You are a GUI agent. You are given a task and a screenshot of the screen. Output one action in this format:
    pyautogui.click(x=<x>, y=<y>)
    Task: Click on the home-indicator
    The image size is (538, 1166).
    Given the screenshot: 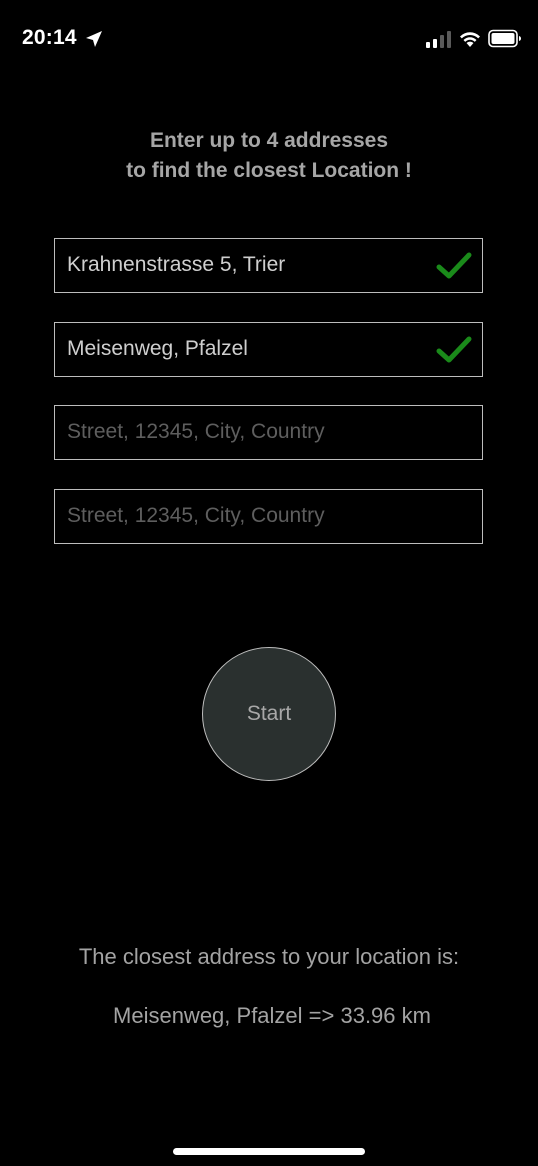 What is the action you would take?
    pyautogui.click(x=269, y=1151)
    